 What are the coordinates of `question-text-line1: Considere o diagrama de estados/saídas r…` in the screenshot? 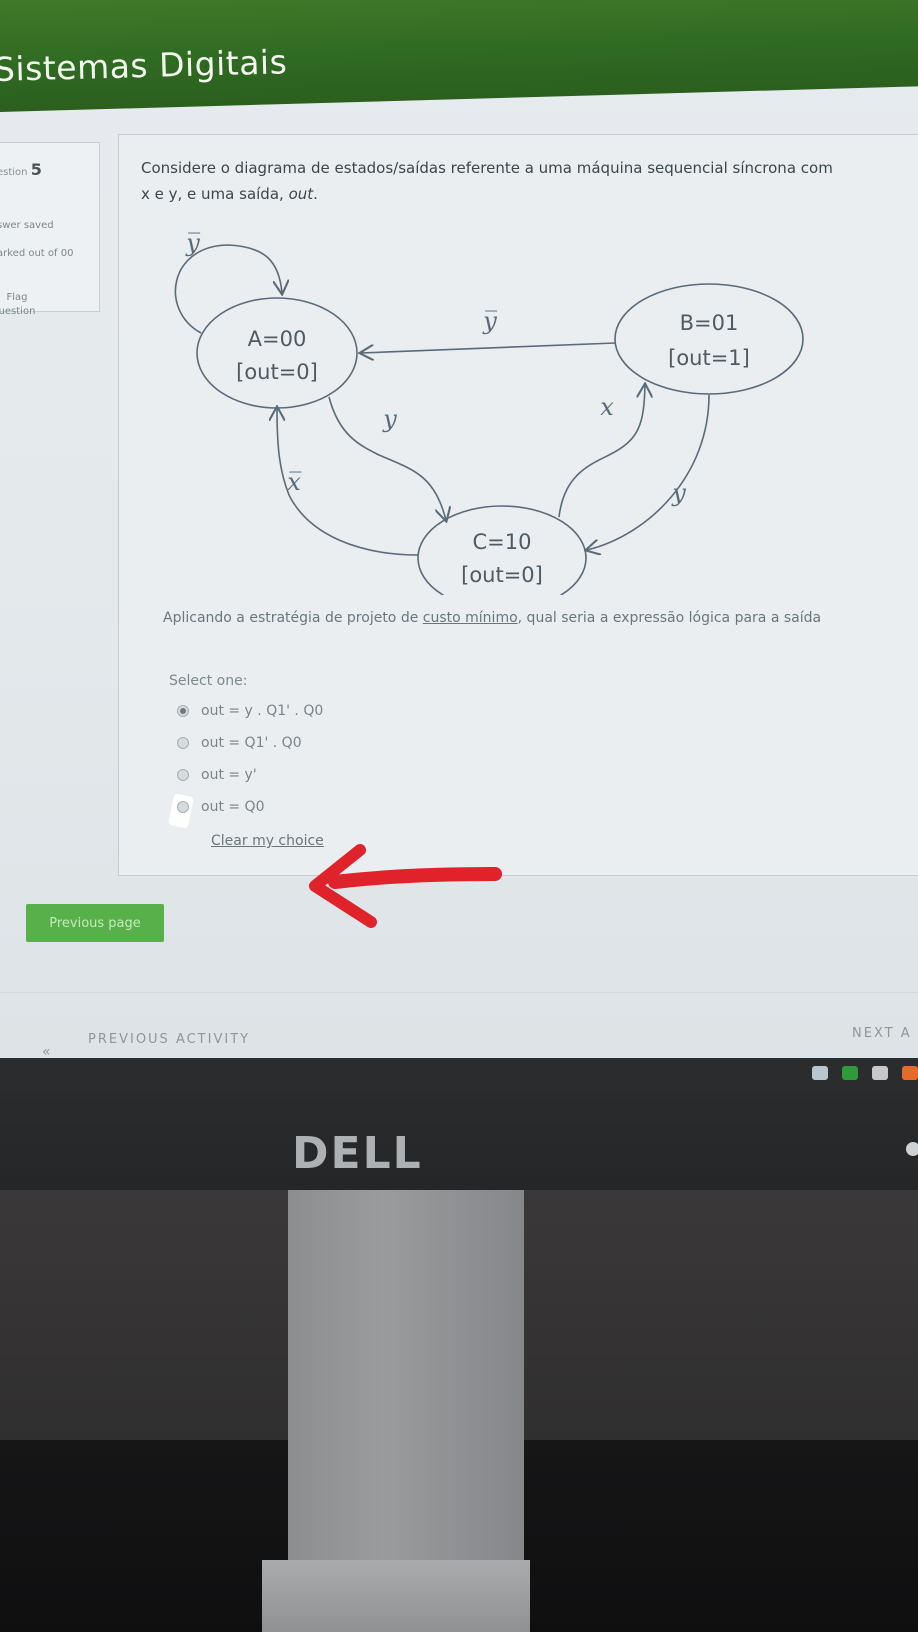 It's located at (487, 168).